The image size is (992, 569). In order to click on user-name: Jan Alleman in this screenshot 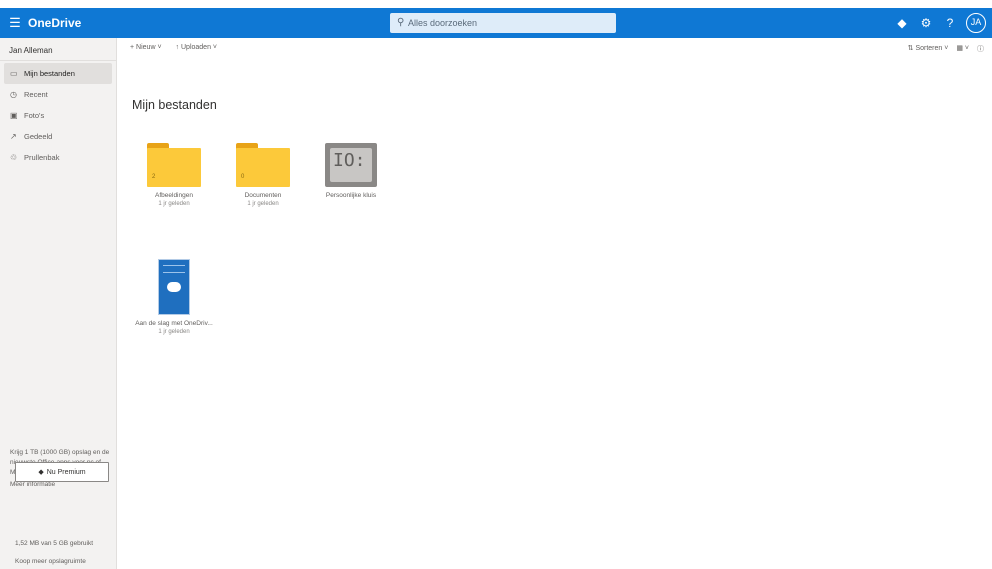, I will do `click(31, 50)`.